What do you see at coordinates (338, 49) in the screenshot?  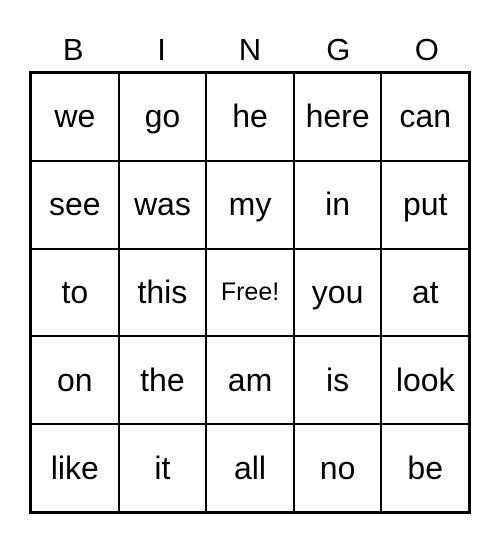 I see `header-letter-g: G` at bounding box center [338, 49].